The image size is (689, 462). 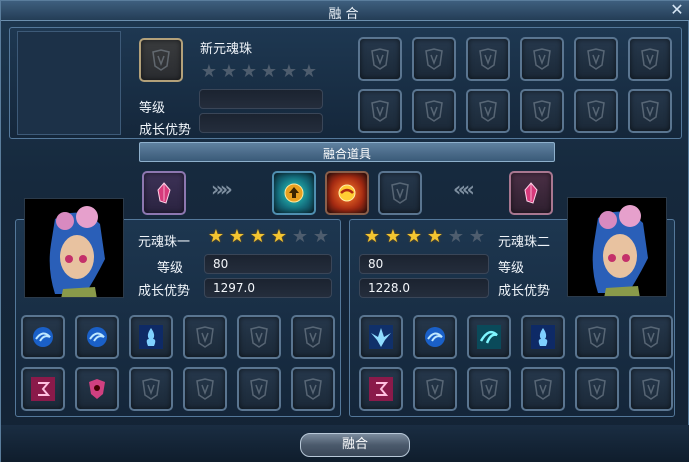 What do you see at coordinates (677, 10) in the screenshot?
I see `close-icon: ✕` at bounding box center [677, 10].